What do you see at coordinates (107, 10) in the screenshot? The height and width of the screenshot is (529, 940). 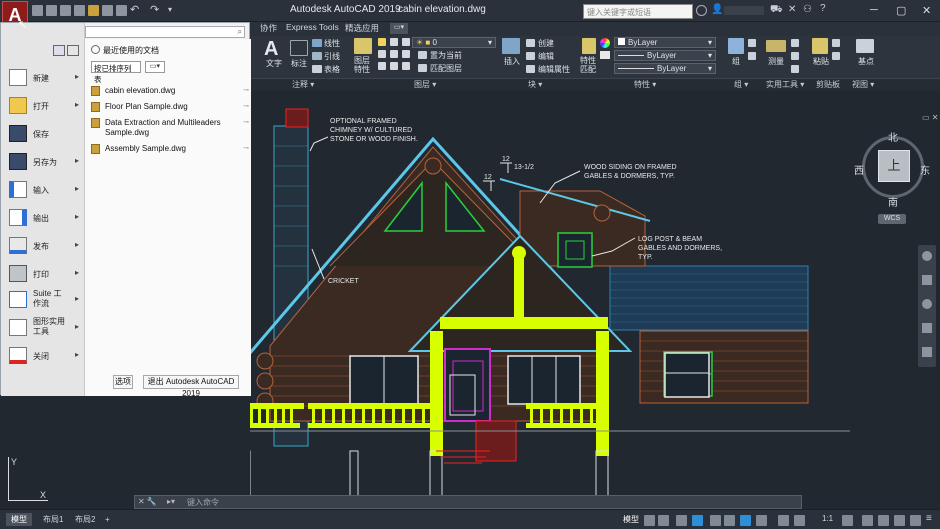 I see `save-web-icon` at bounding box center [107, 10].